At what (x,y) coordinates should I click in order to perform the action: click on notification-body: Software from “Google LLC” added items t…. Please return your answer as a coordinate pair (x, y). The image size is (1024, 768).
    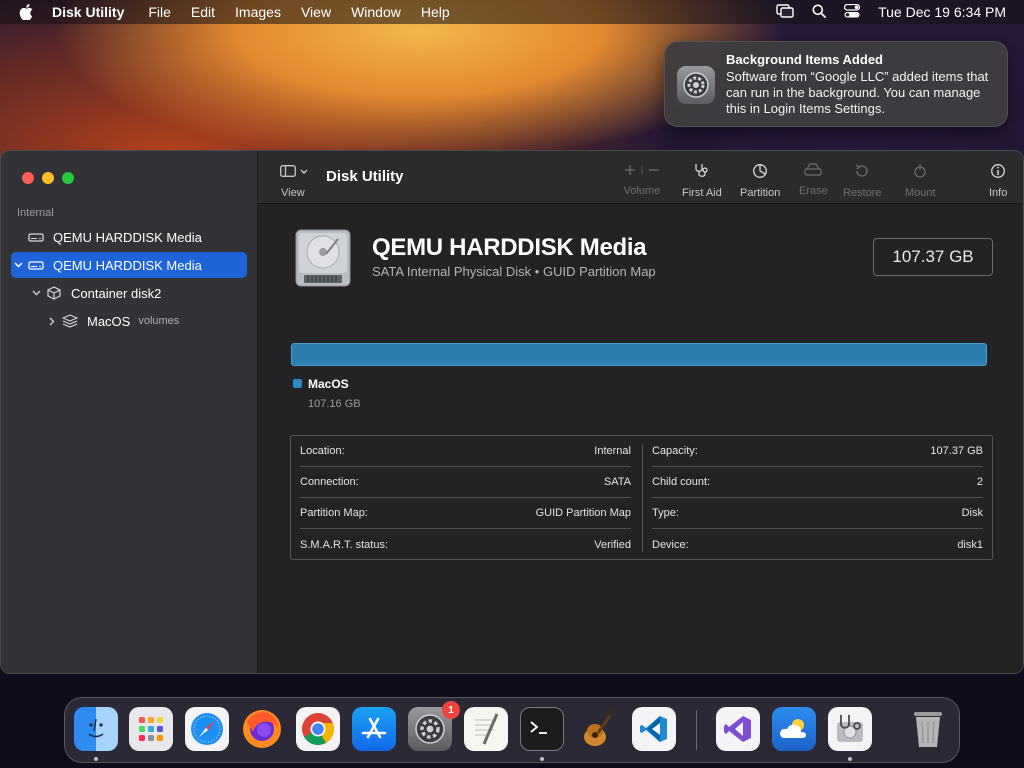
    Looking at the image, I should click on (857, 92).